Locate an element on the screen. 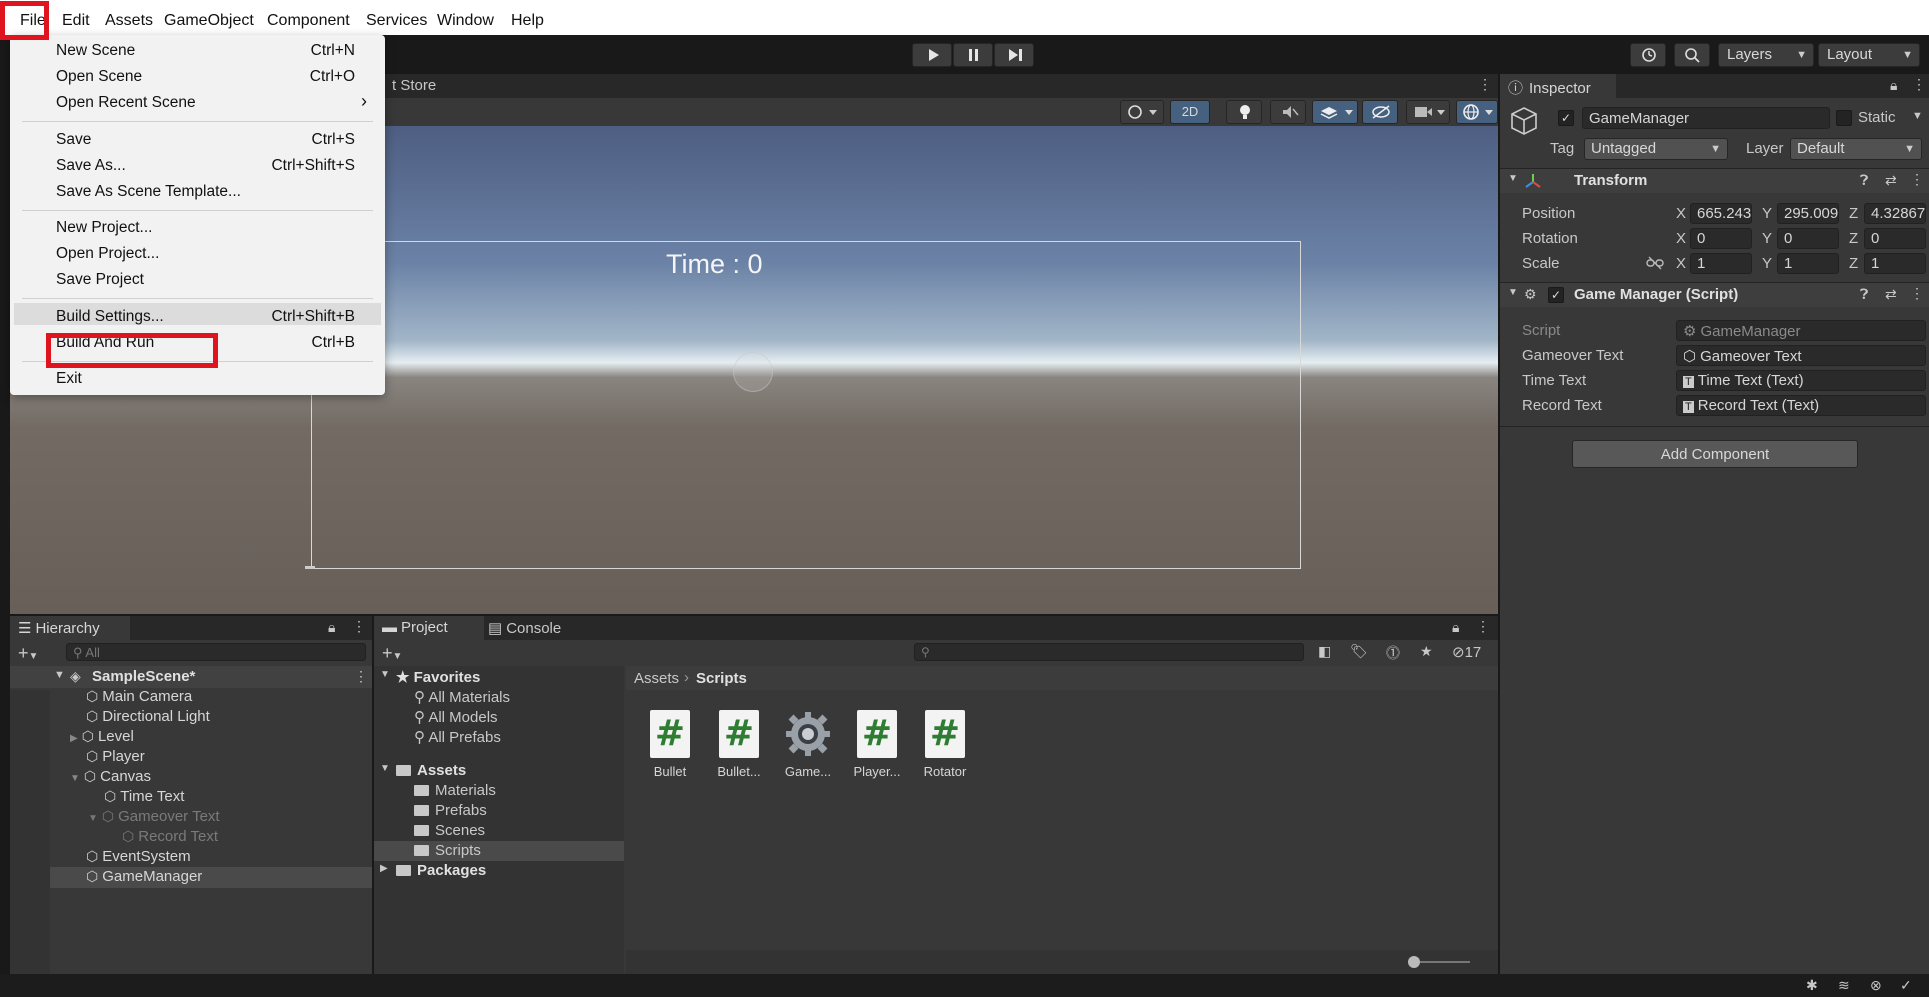 The height and width of the screenshot is (997, 1929). hierarchy-item-gameover-text: ▼ ⬡ Gameover Text is located at coordinates (154, 818).